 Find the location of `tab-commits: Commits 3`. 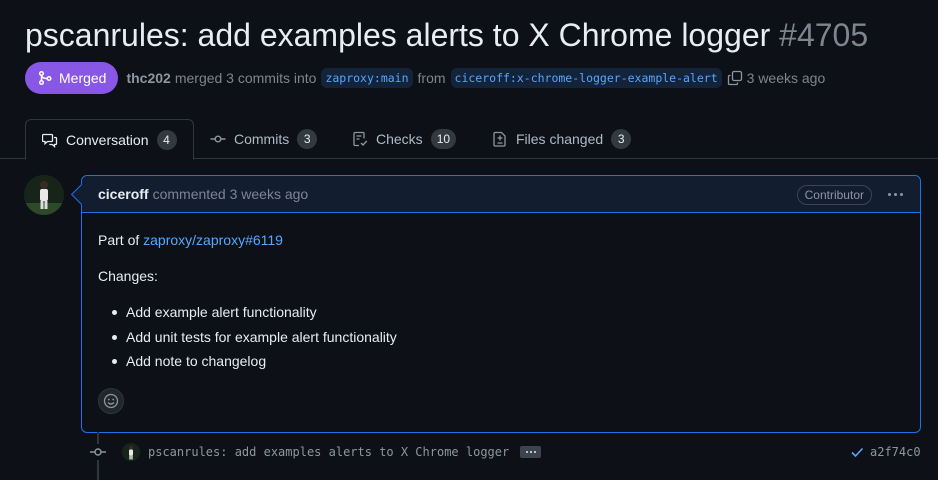

tab-commits: Commits 3 is located at coordinates (264, 139).